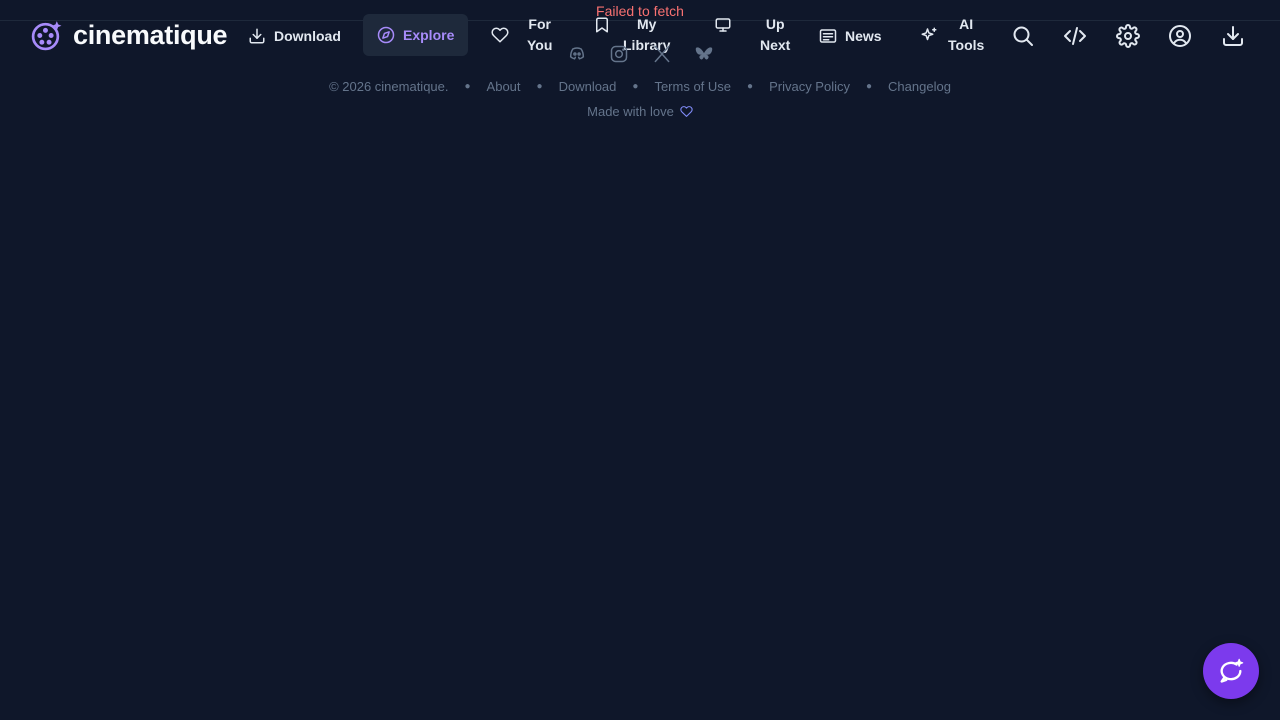  Describe the element at coordinates (775, 45) in the screenshot. I see `nav-up-next-label-2: Next` at that location.